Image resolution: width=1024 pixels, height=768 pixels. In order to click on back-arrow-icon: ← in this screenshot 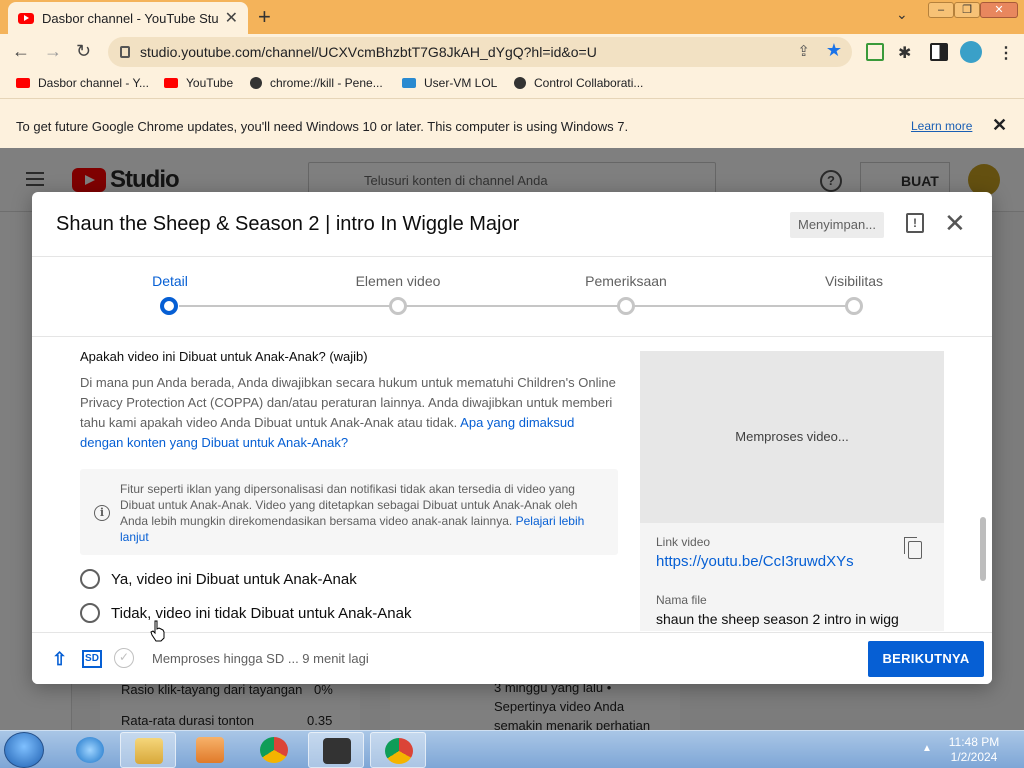, I will do `click(21, 51)`.